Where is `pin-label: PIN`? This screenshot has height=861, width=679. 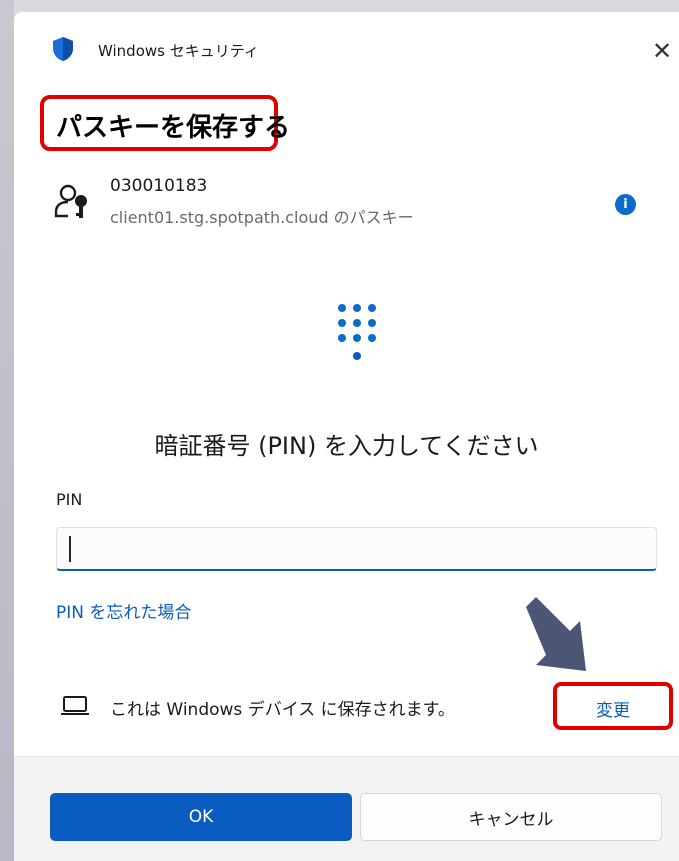
pin-label: PIN is located at coordinates (69, 499).